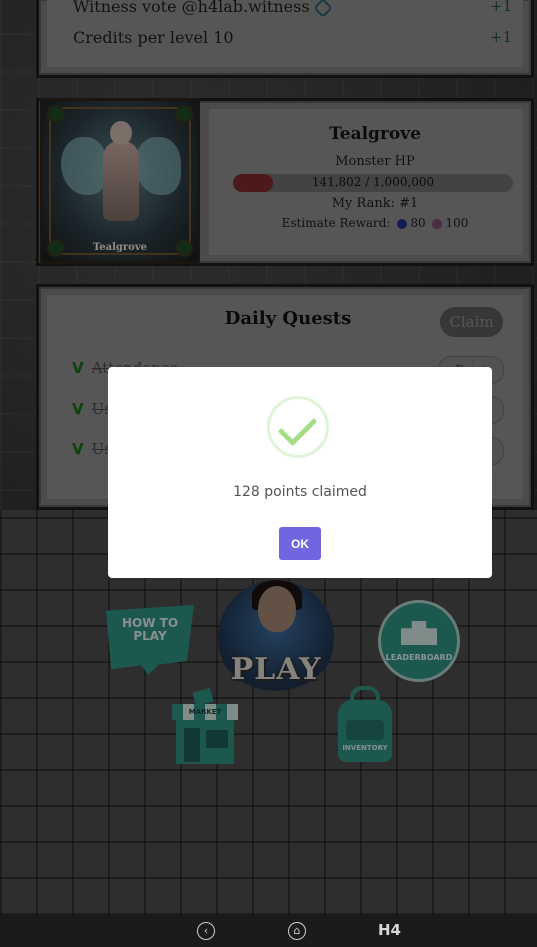 This screenshot has height=947, width=537. What do you see at coordinates (389, 930) in the screenshot?
I see `h4-logo: H4` at bounding box center [389, 930].